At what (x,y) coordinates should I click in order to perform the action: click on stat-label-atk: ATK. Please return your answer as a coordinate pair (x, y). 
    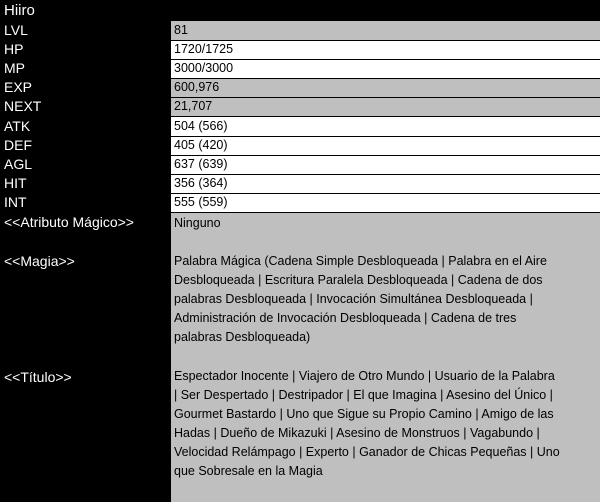
    Looking at the image, I should click on (17, 126).